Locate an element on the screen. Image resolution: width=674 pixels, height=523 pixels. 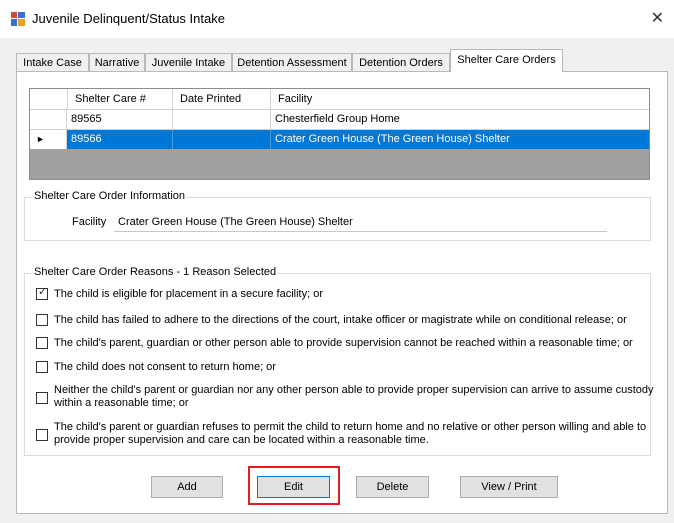
edit-button-highlight is located at coordinates (294, 485).